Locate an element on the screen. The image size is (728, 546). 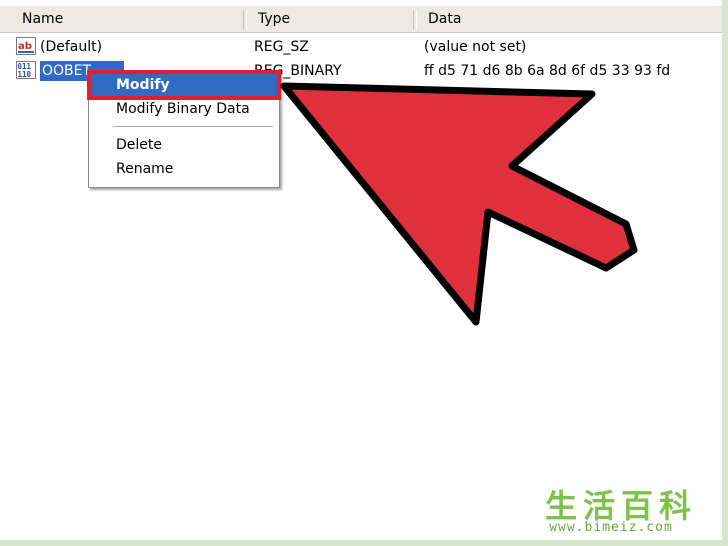
watermark: 生活百科 www.bimeiz.com is located at coordinates (621, 513).